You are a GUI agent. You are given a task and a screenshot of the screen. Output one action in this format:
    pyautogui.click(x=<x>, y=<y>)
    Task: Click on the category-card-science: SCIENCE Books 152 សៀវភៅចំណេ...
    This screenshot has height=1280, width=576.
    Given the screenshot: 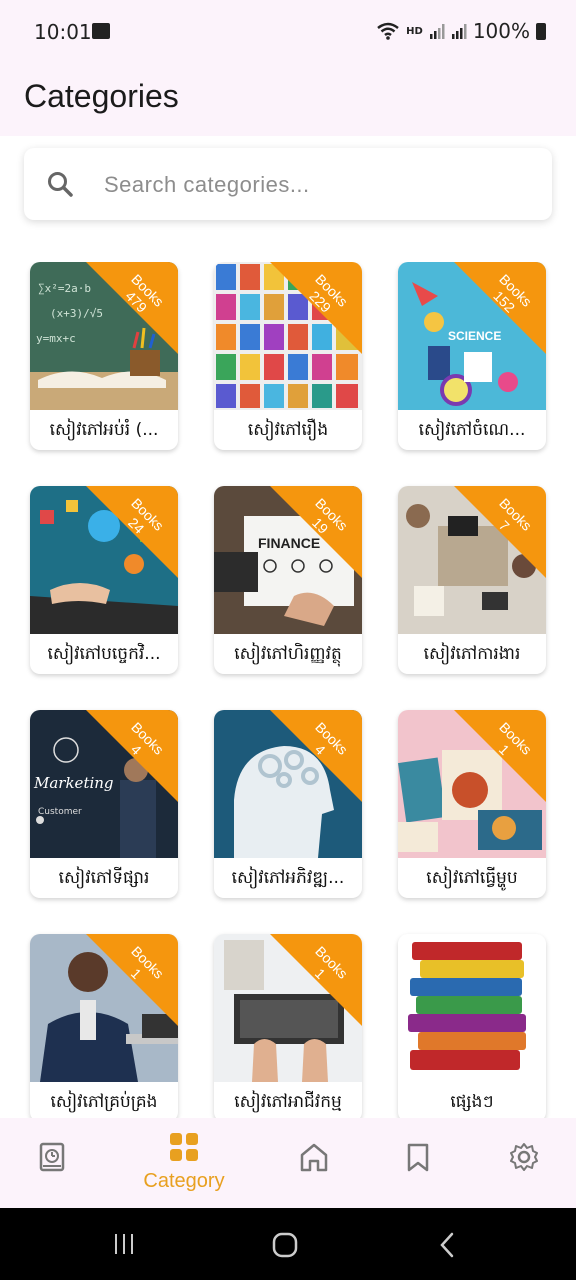 What is the action you would take?
    pyautogui.click(x=472, y=356)
    